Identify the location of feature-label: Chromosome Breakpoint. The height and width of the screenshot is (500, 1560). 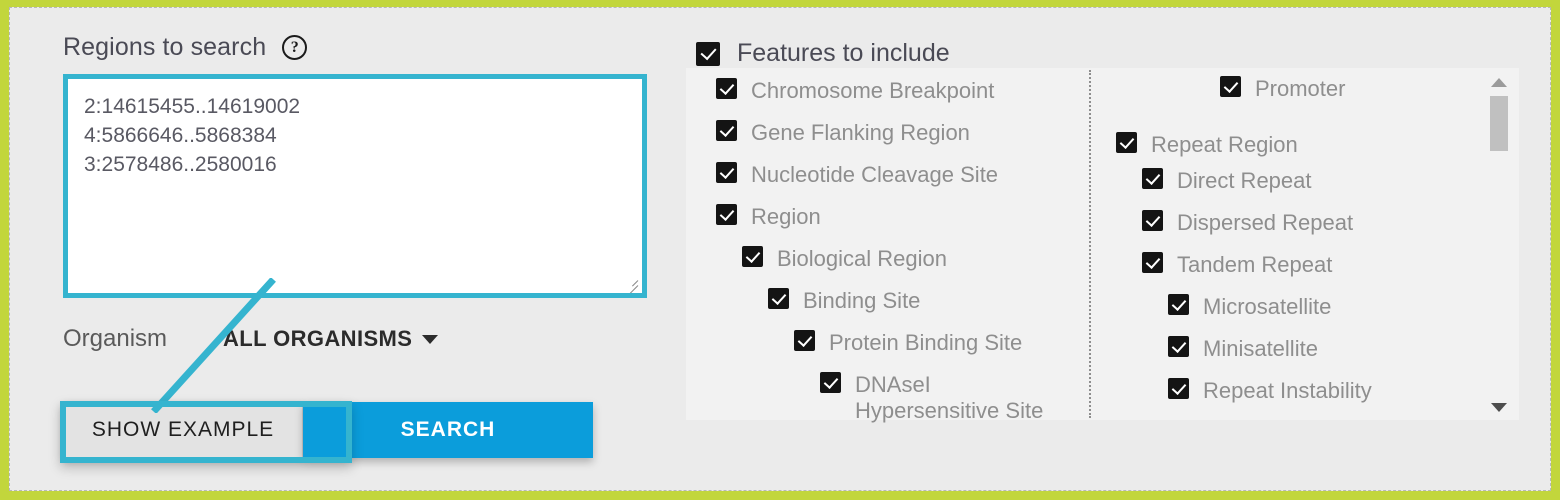
(873, 90).